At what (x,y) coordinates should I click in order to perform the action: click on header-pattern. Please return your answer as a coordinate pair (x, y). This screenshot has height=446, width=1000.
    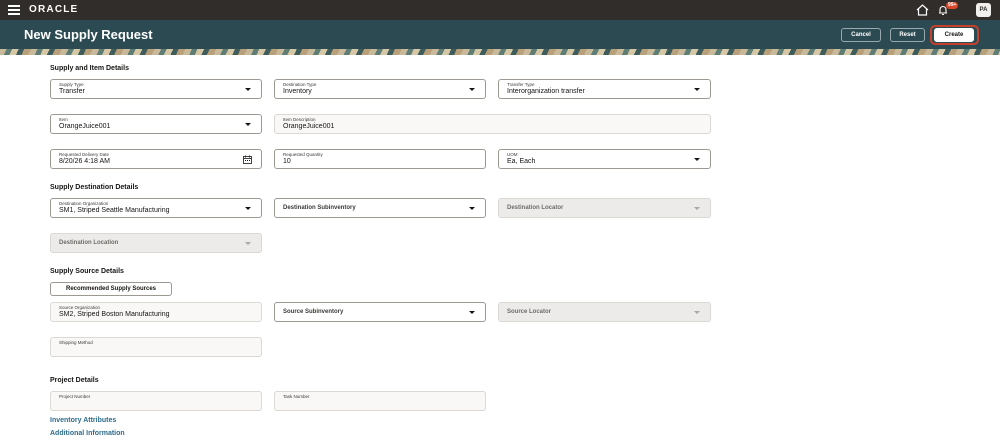
    Looking at the image, I should click on (500, 52).